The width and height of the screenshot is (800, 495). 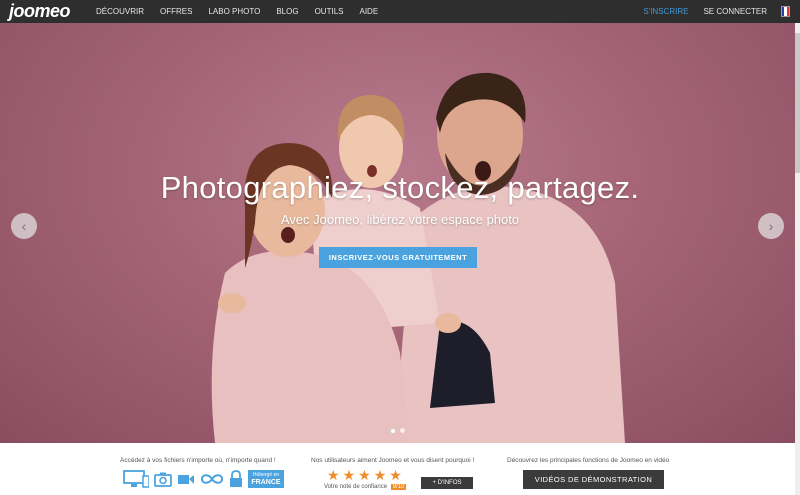 What do you see at coordinates (448, 323) in the screenshot?
I see `hand-right` at bounding box center [448, 323].